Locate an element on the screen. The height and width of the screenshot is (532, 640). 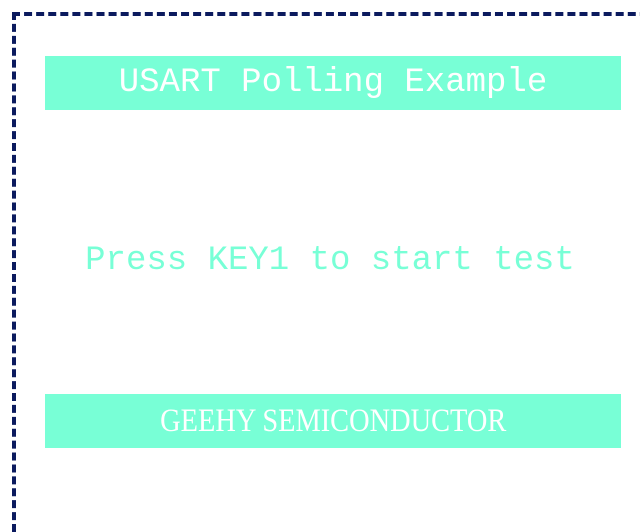
footer-text: GEEHY SEMICONDUCTOR is located at coordinates (333, 420).